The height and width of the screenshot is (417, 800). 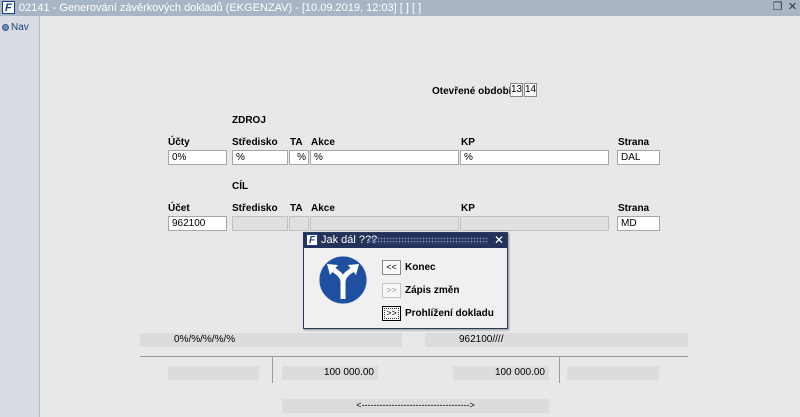 What do you see at coordinates (260, 223) in the screenshot?
I see `cil-stredisko-field` at bounding box center [260, 223].